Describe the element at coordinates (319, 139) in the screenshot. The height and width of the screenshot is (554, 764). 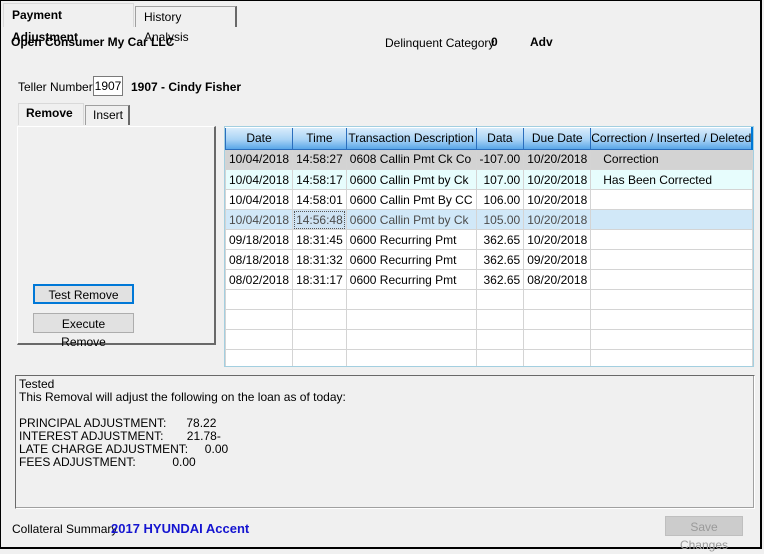
I see `column-header-time: Time` at that location.